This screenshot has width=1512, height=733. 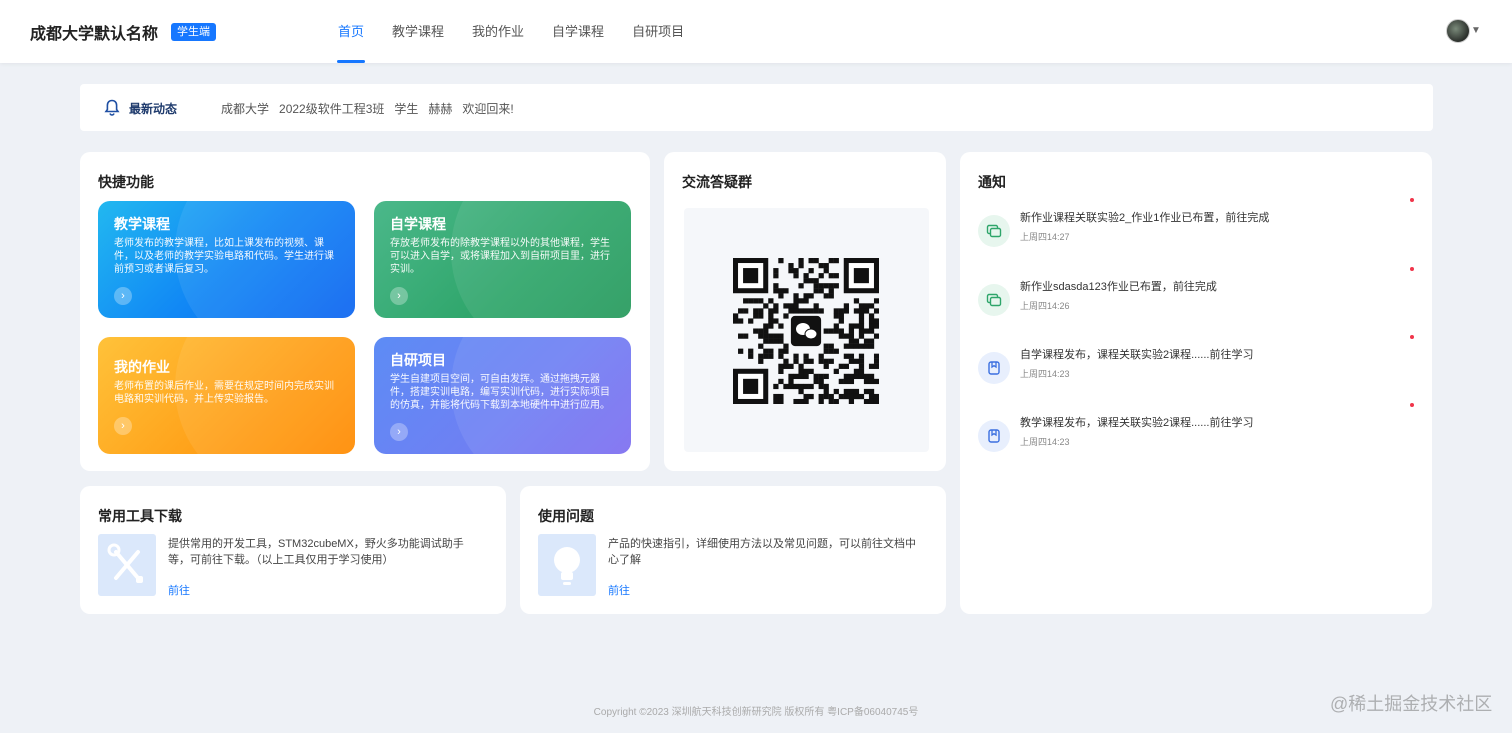 I want to click on qr-box, so click(x=806, y=330).